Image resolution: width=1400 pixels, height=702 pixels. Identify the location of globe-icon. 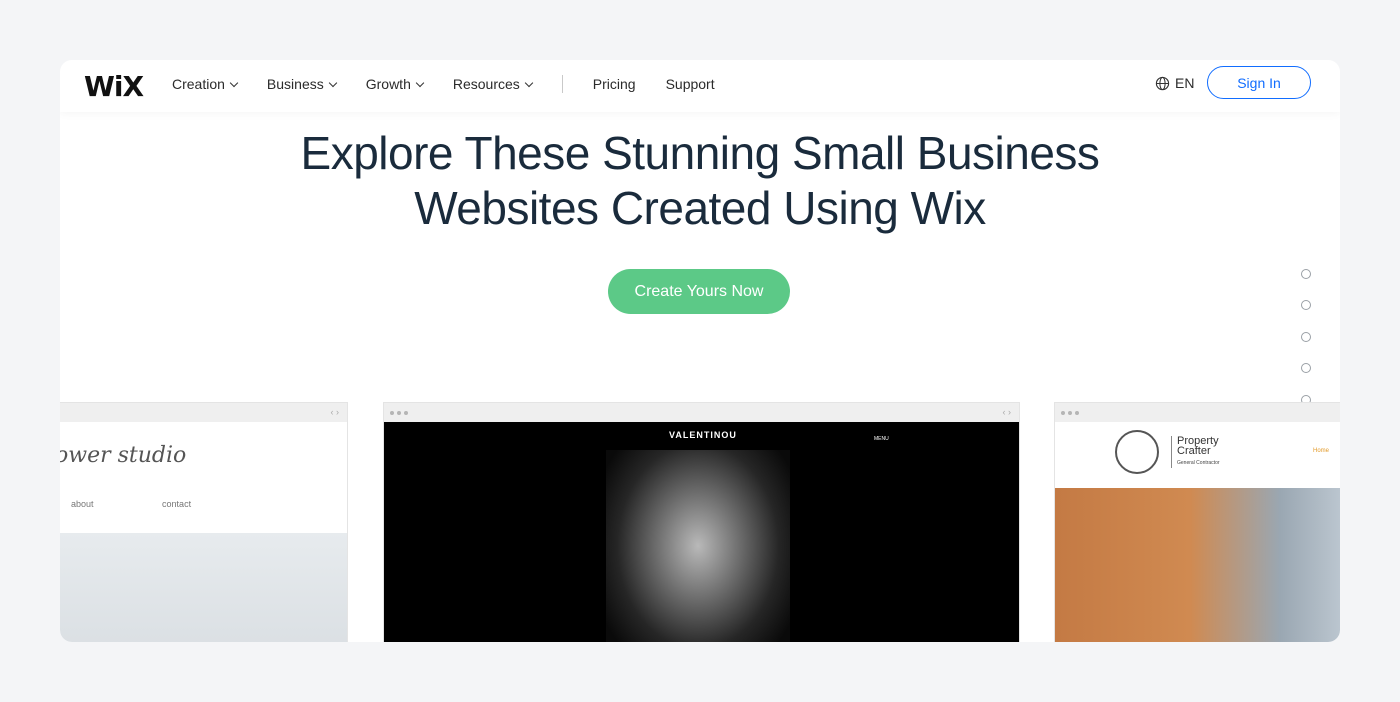
(1162, 83).